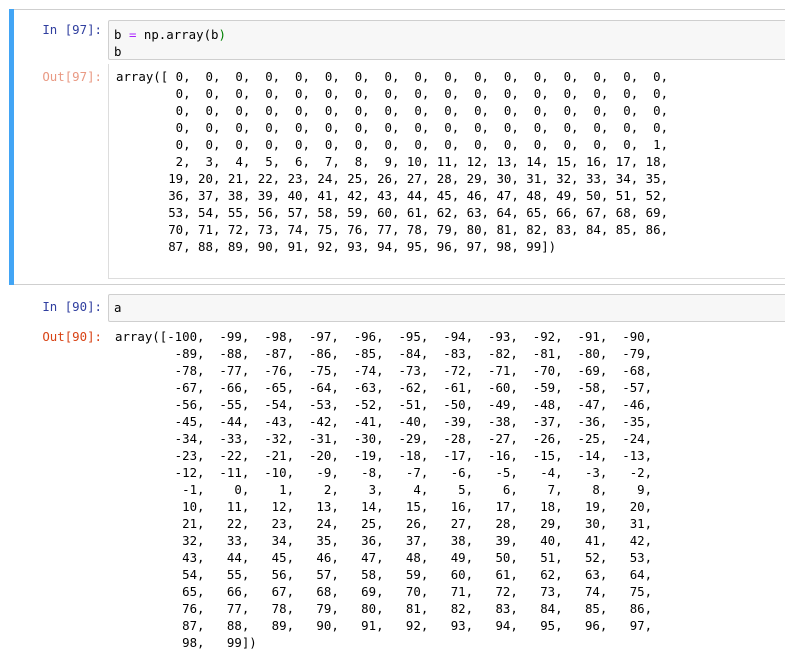  I want to click on code-token-arg: b, so click(215, 34).